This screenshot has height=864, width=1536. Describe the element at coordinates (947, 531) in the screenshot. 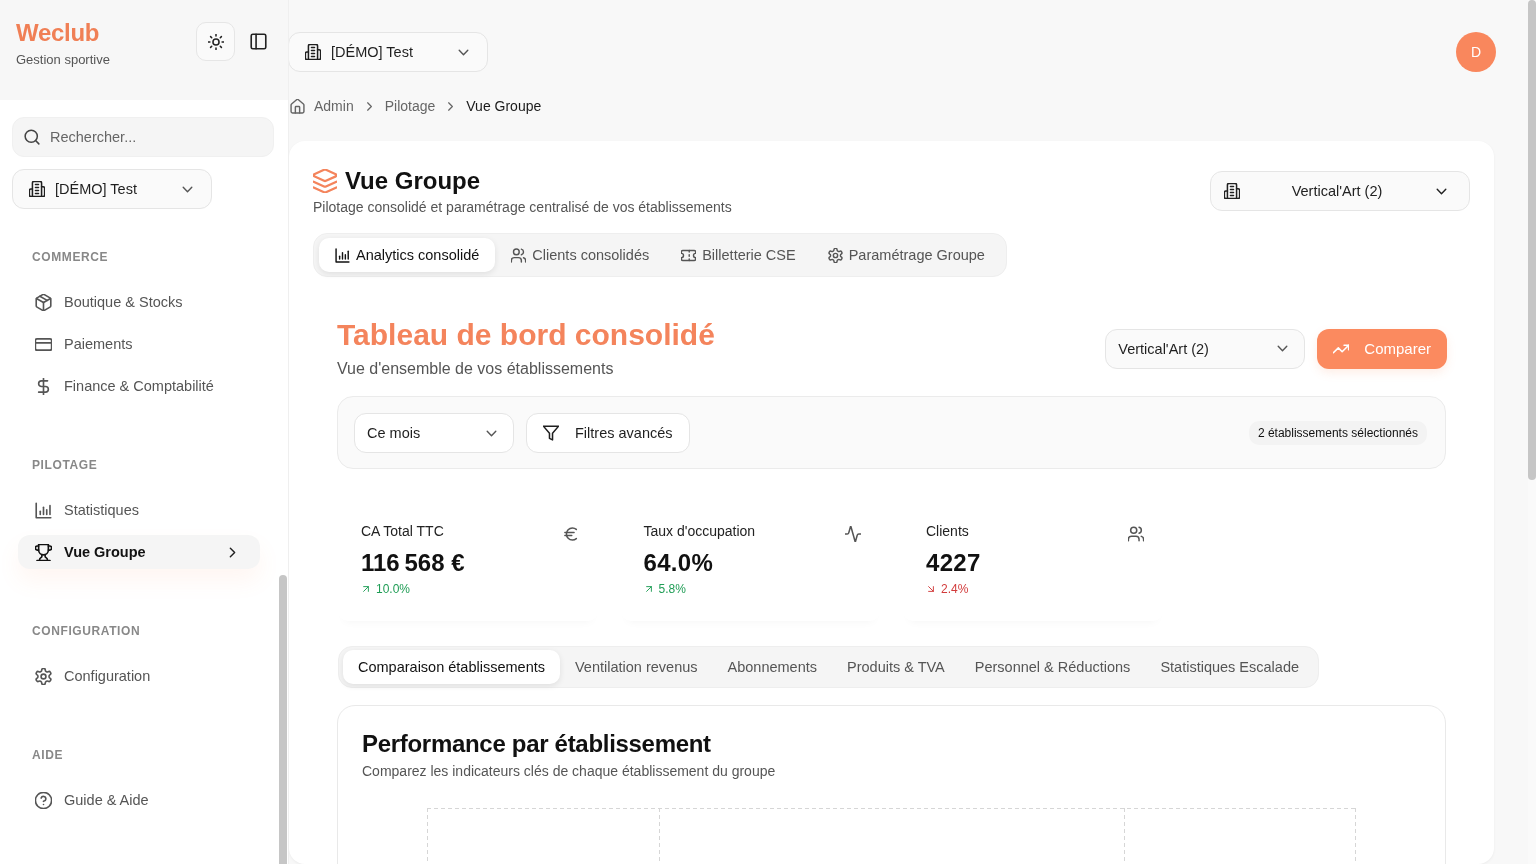

I see `kpi-label: Clients` at that location.